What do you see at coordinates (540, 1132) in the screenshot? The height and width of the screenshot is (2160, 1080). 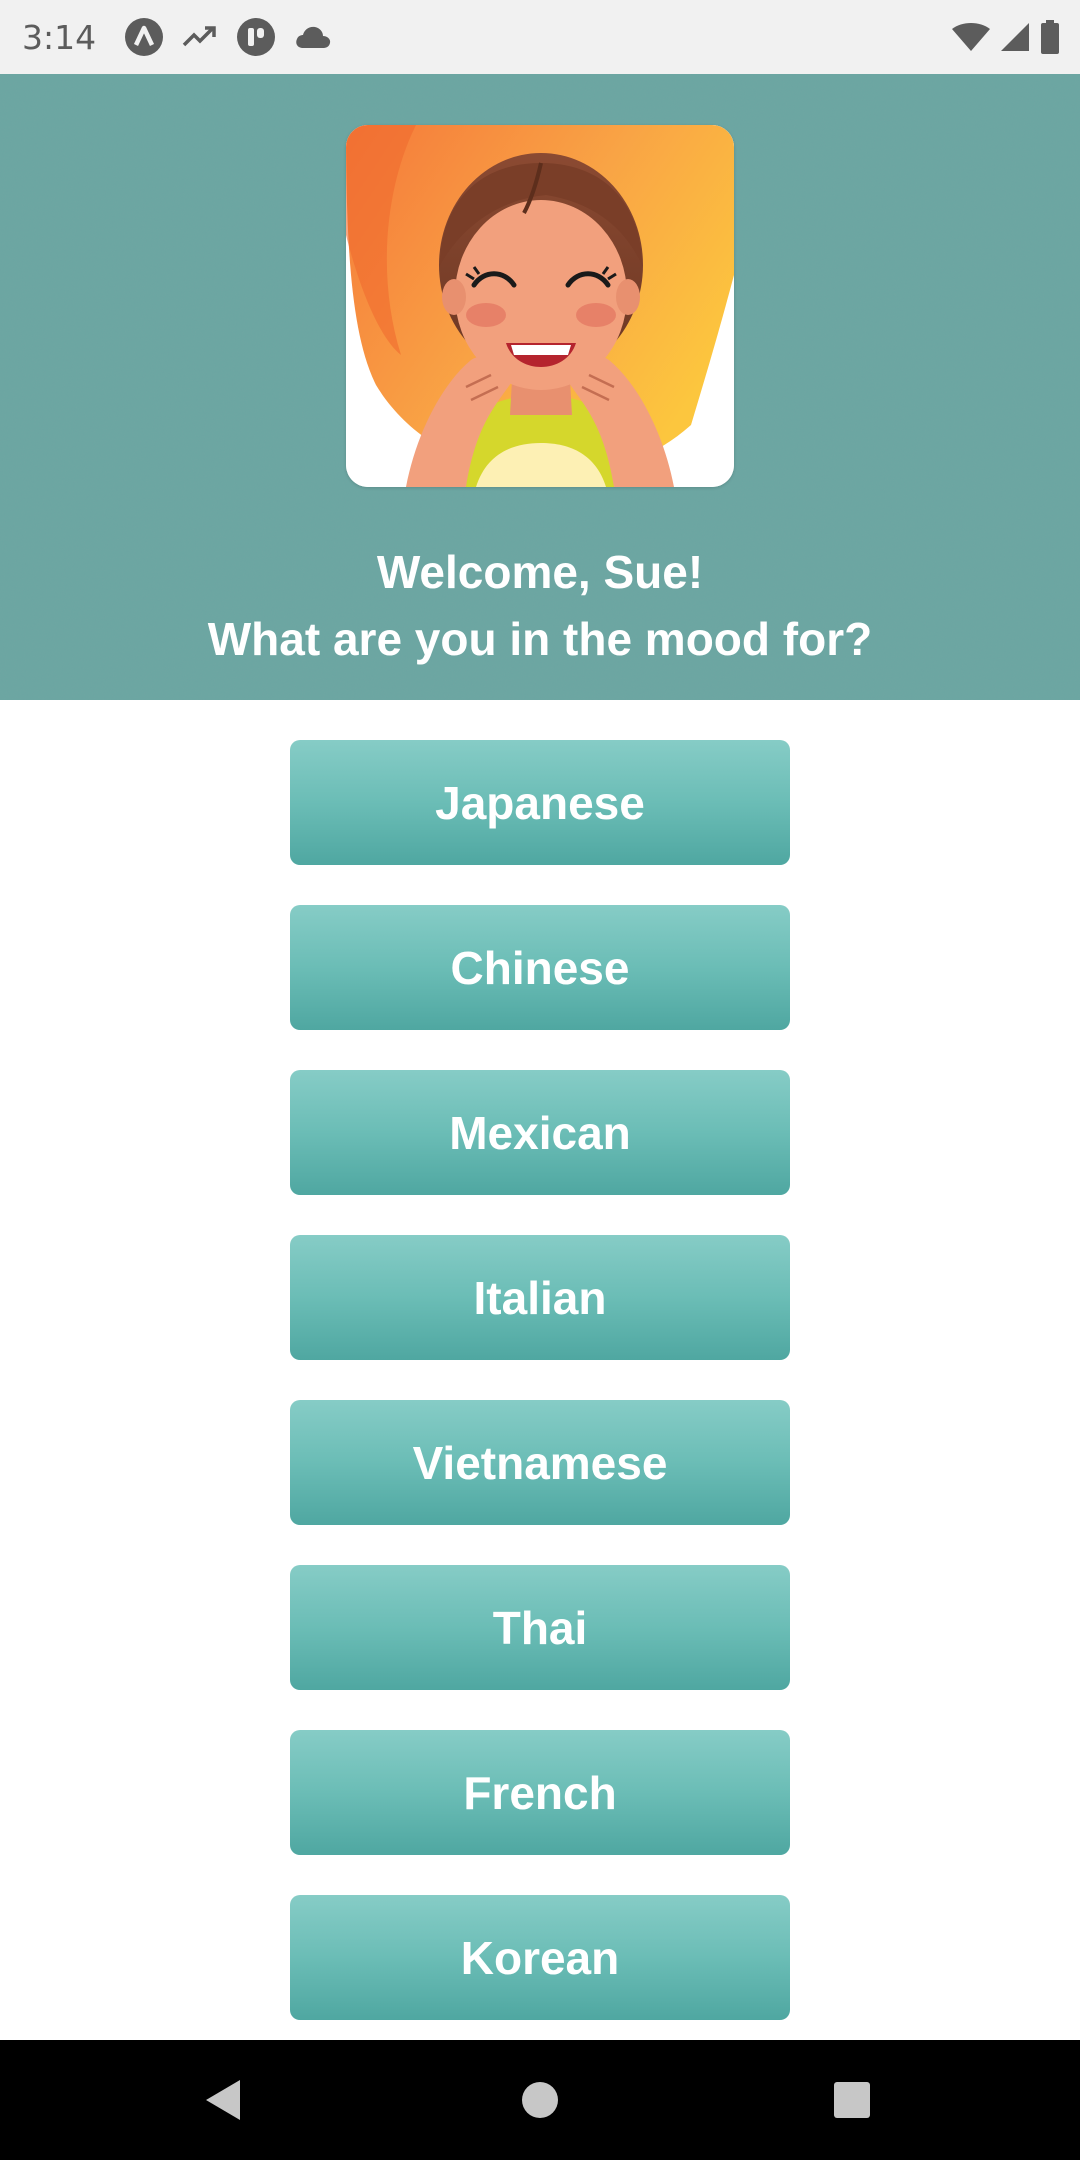 I see `cuisine-button-mexican: Mexican` at bounding box center [540, 1132].